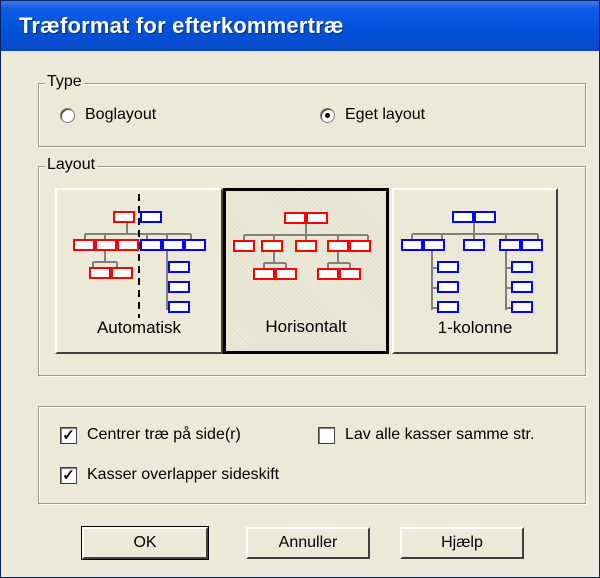 The image size is (600, 578). I want to click on help-button: Hjælp, so click(462, 543).